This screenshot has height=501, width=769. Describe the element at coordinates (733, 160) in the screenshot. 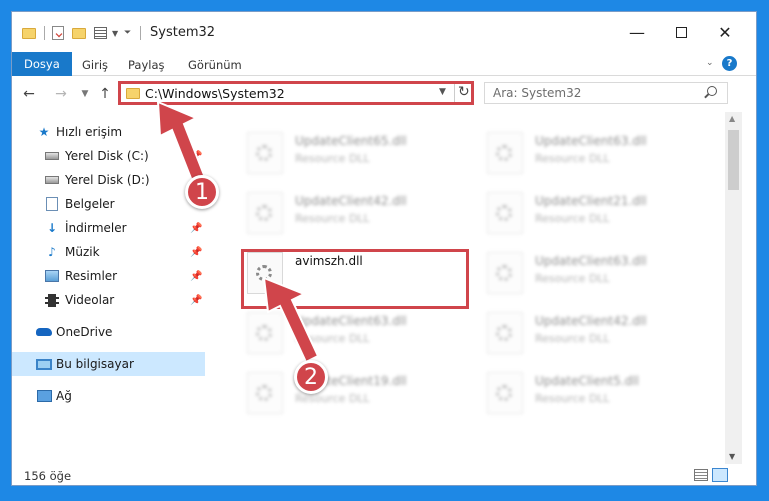

I see `scrollbar-thumb` at that location.